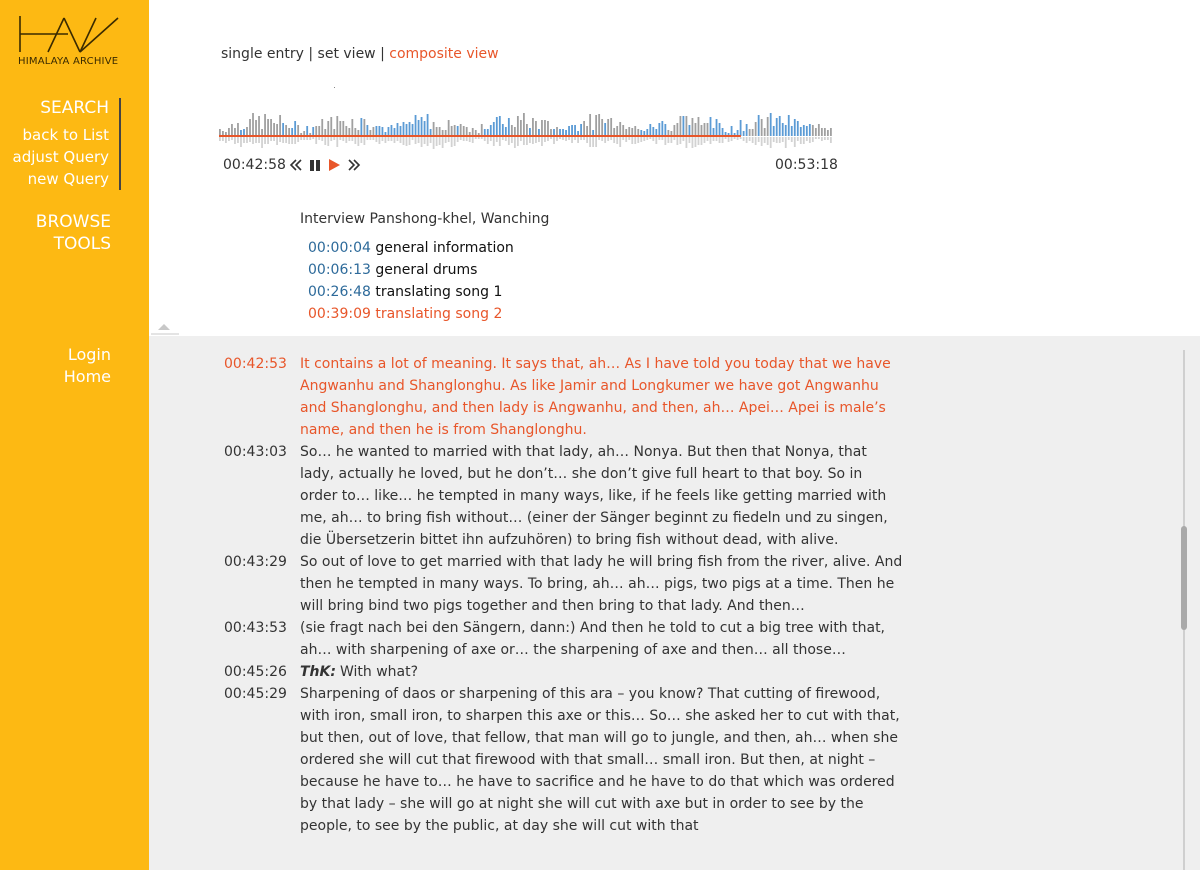  I want to click on current-time: 00:42:58, so click(254, 165).